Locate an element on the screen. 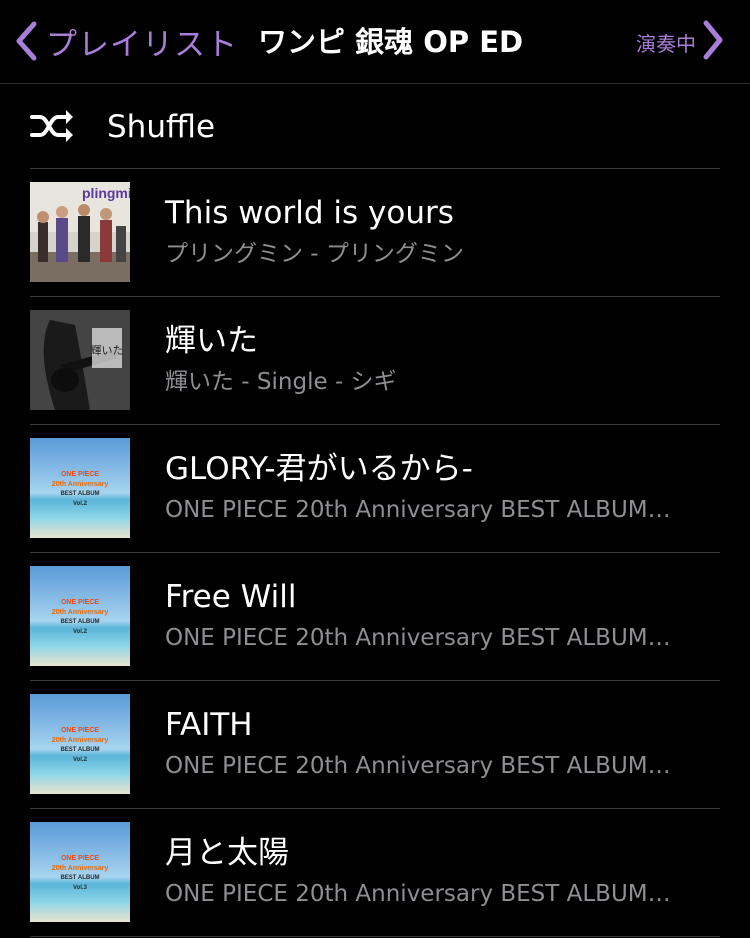 This screenshot has height=938, width=750. song-title: FAITH is located at coordinates (209, 725).